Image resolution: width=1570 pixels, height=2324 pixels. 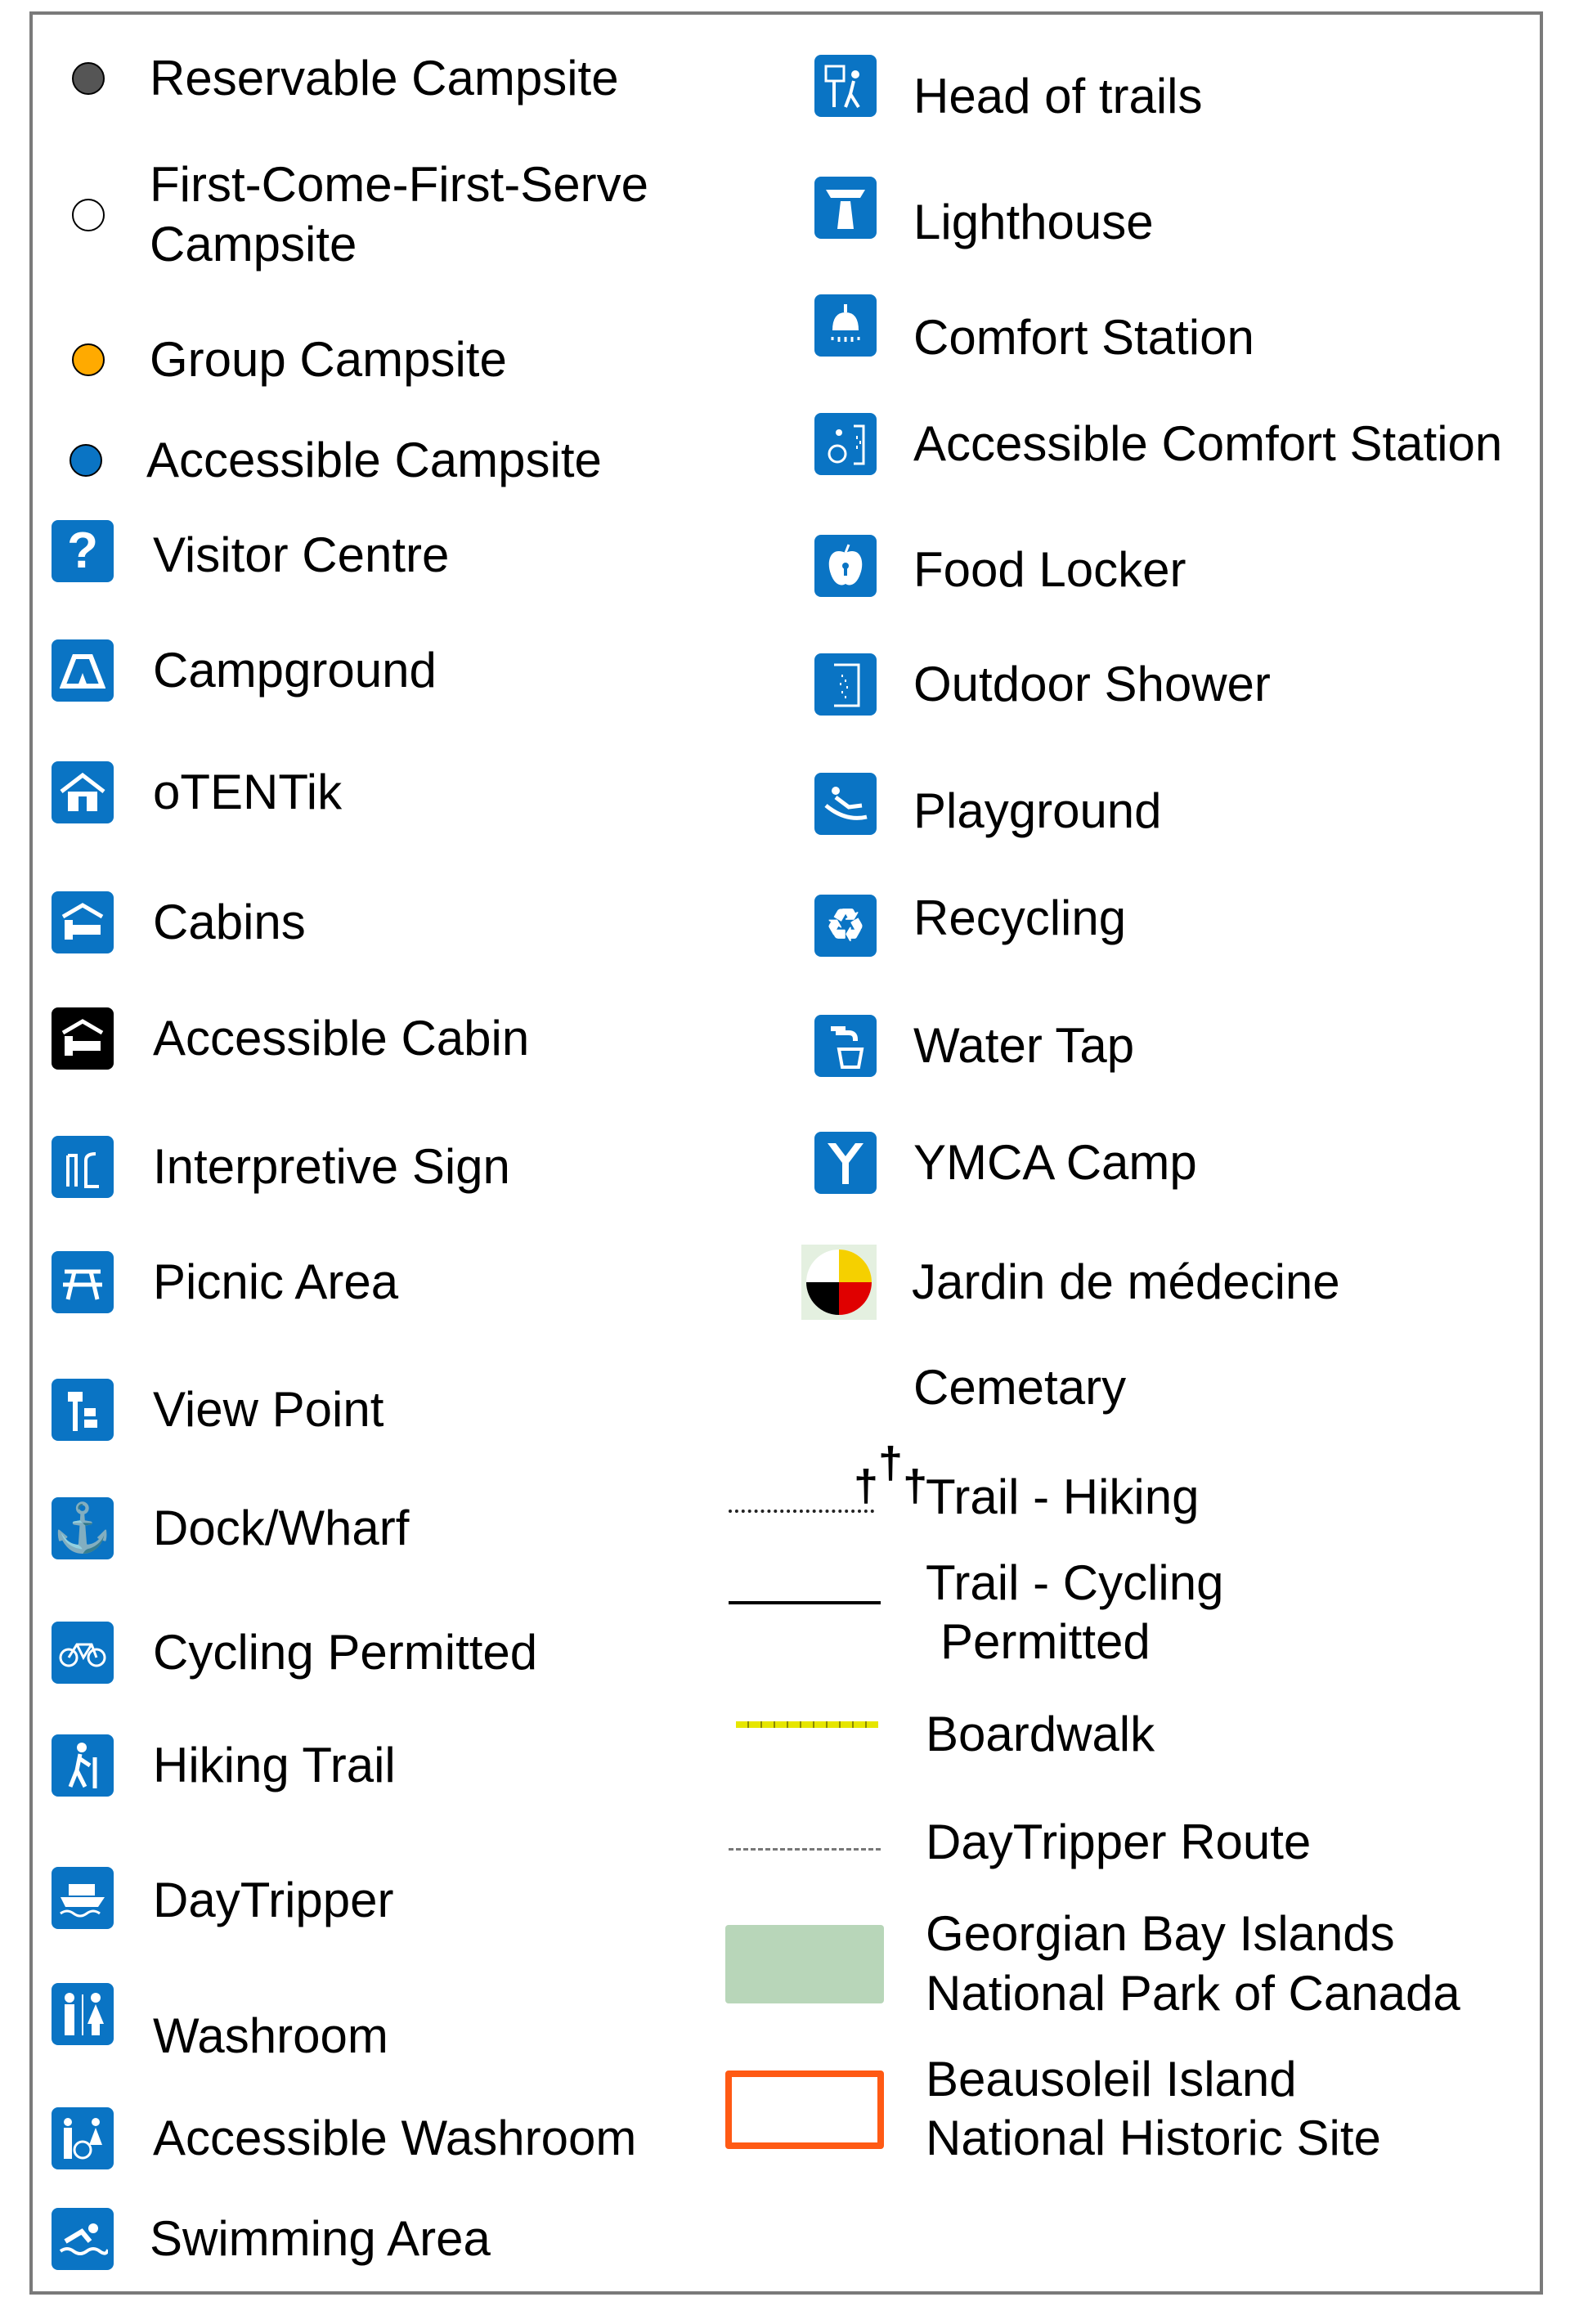 What do you see at coordinates (846, 684) in the screenshot?
I see `outdoor-shower-icon` at bounding box center [846, 684].